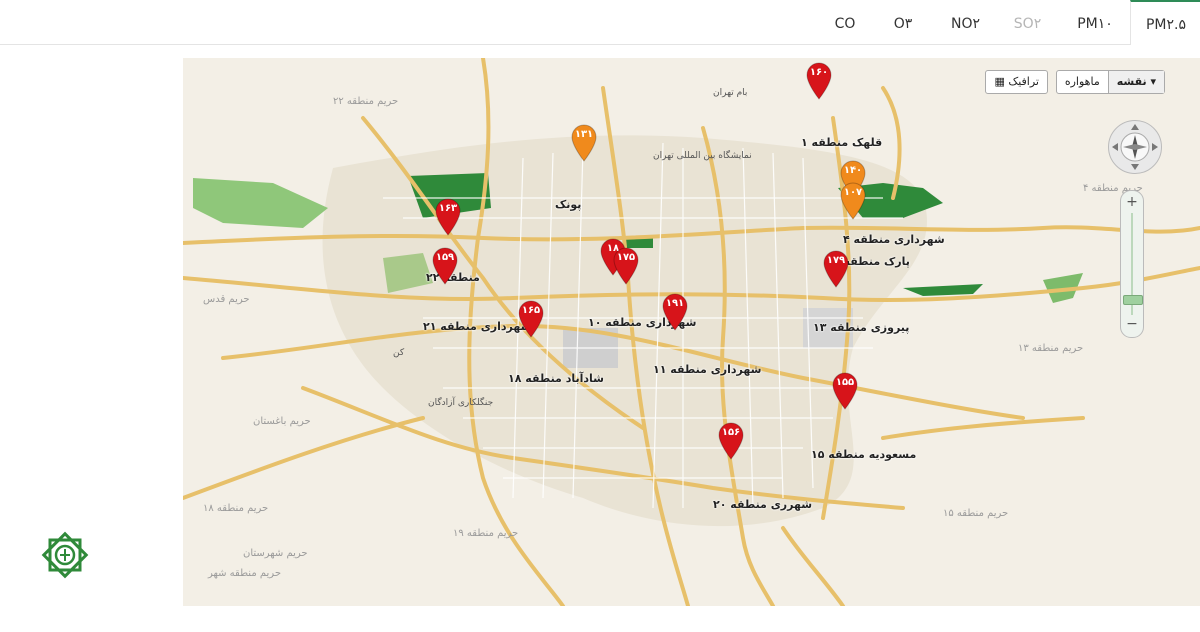 The width and height of the screenshot is (1200, 632). Describe the element at coordinates (448, 217) in the screenshot. I see `pollution-marker: ۱۶۳` at that location.